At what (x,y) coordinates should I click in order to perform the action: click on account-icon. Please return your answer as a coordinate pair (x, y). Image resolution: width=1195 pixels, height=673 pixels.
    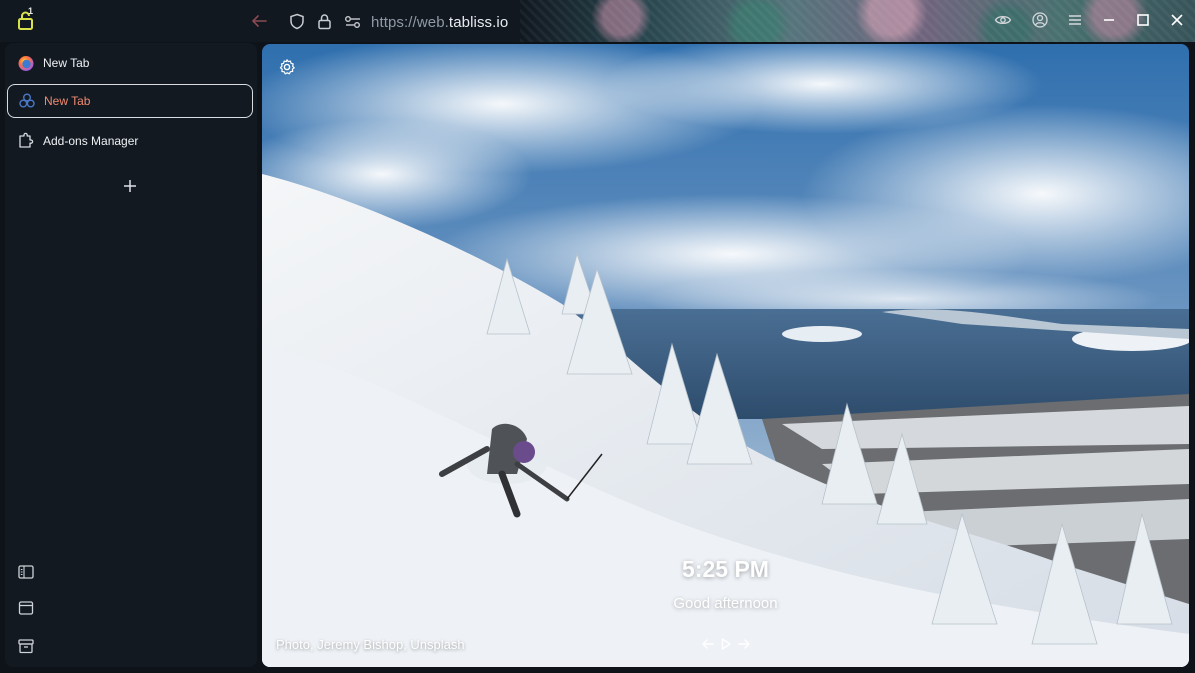
    Looking at the image, I should click on (1040, 20).